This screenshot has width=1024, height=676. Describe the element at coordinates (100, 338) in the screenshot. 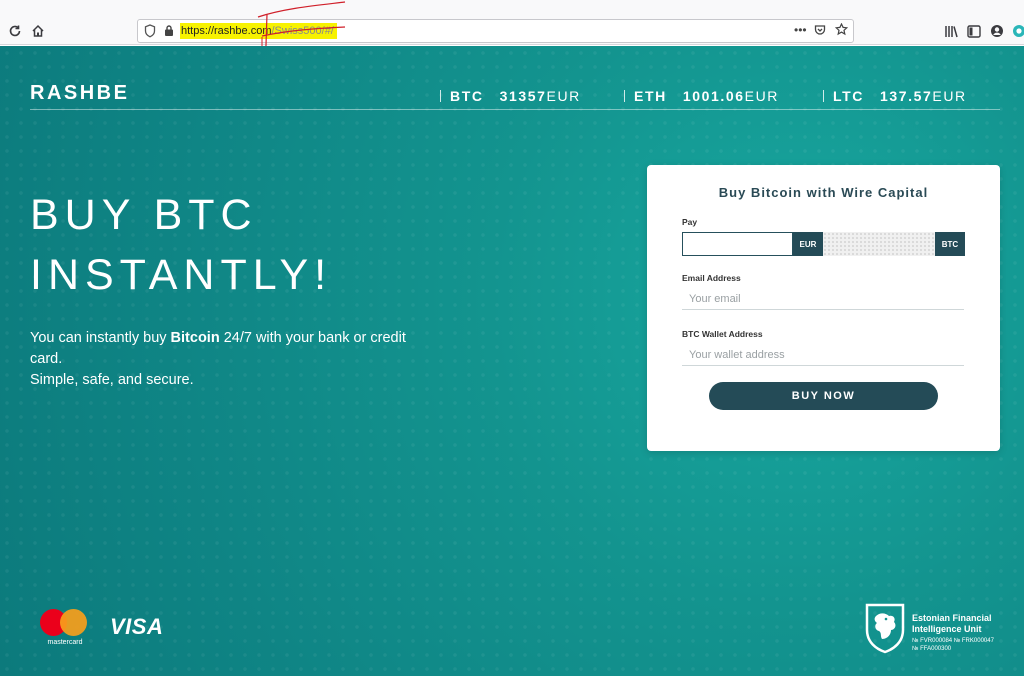

I see `hero-desc-text: You can instantly buy` at that location.